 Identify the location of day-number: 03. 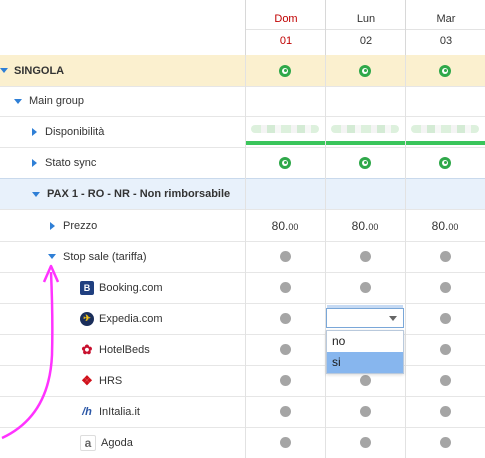
(446, 41).